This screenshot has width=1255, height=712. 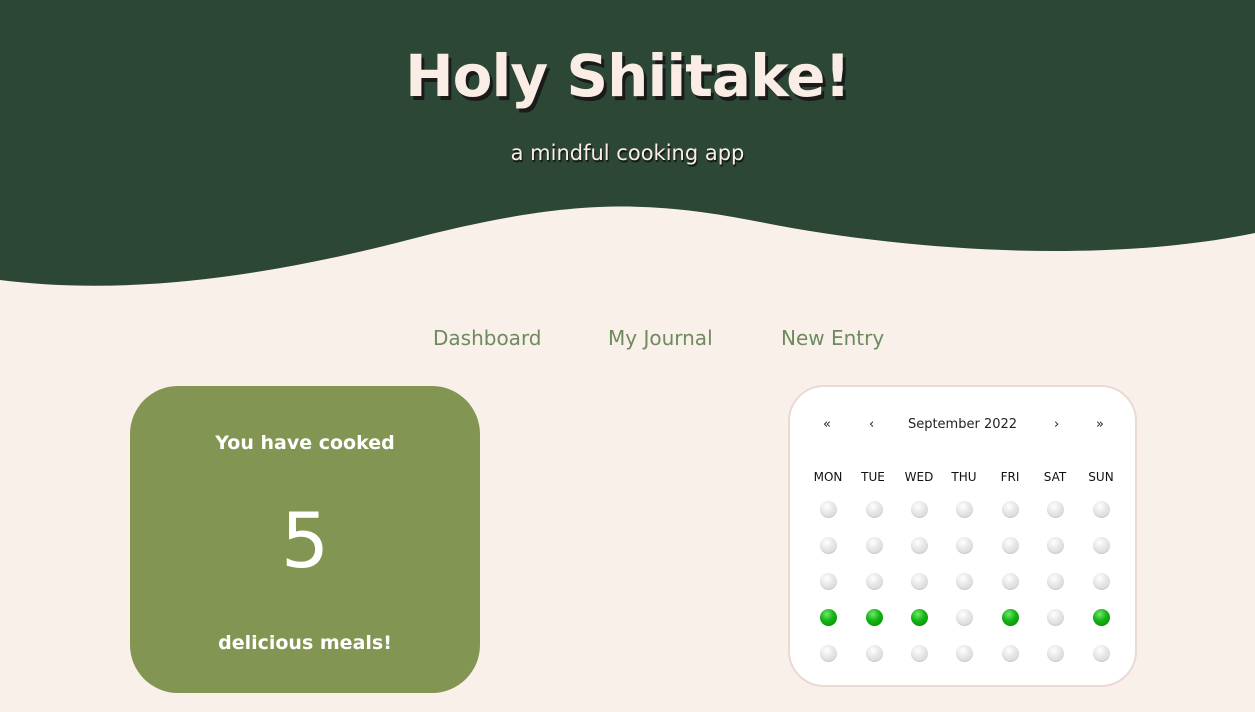 I want to click on app-subtitle: a mindful cooking app, so click(x=627, y=153).